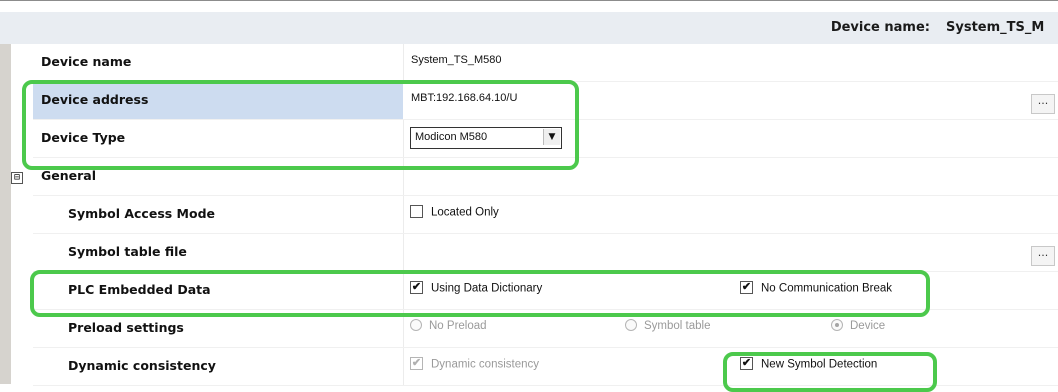 Image resolution: width=1058 pixels, height=392 pixels. What do you see at coordinates (126, 327) in the screenshot?
I see `preload-settings-label: Preload settings` at bounding box center [126, 327].